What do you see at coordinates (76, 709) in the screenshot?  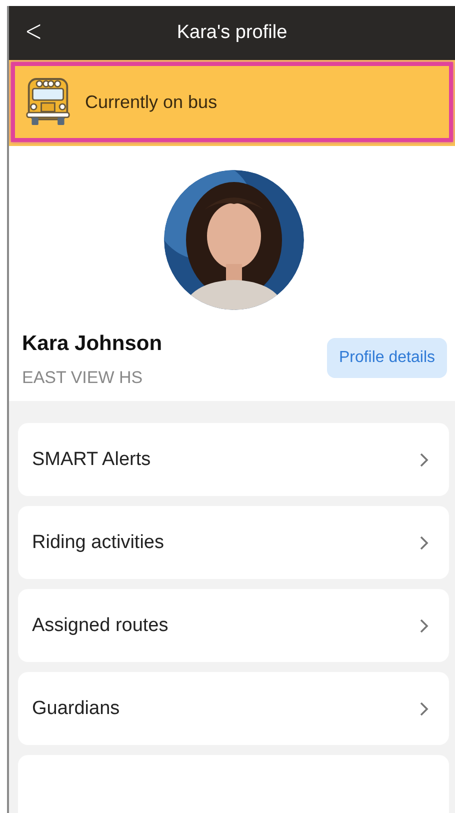 I see `menu-label: Guardians` at bounding box center [76, 709].